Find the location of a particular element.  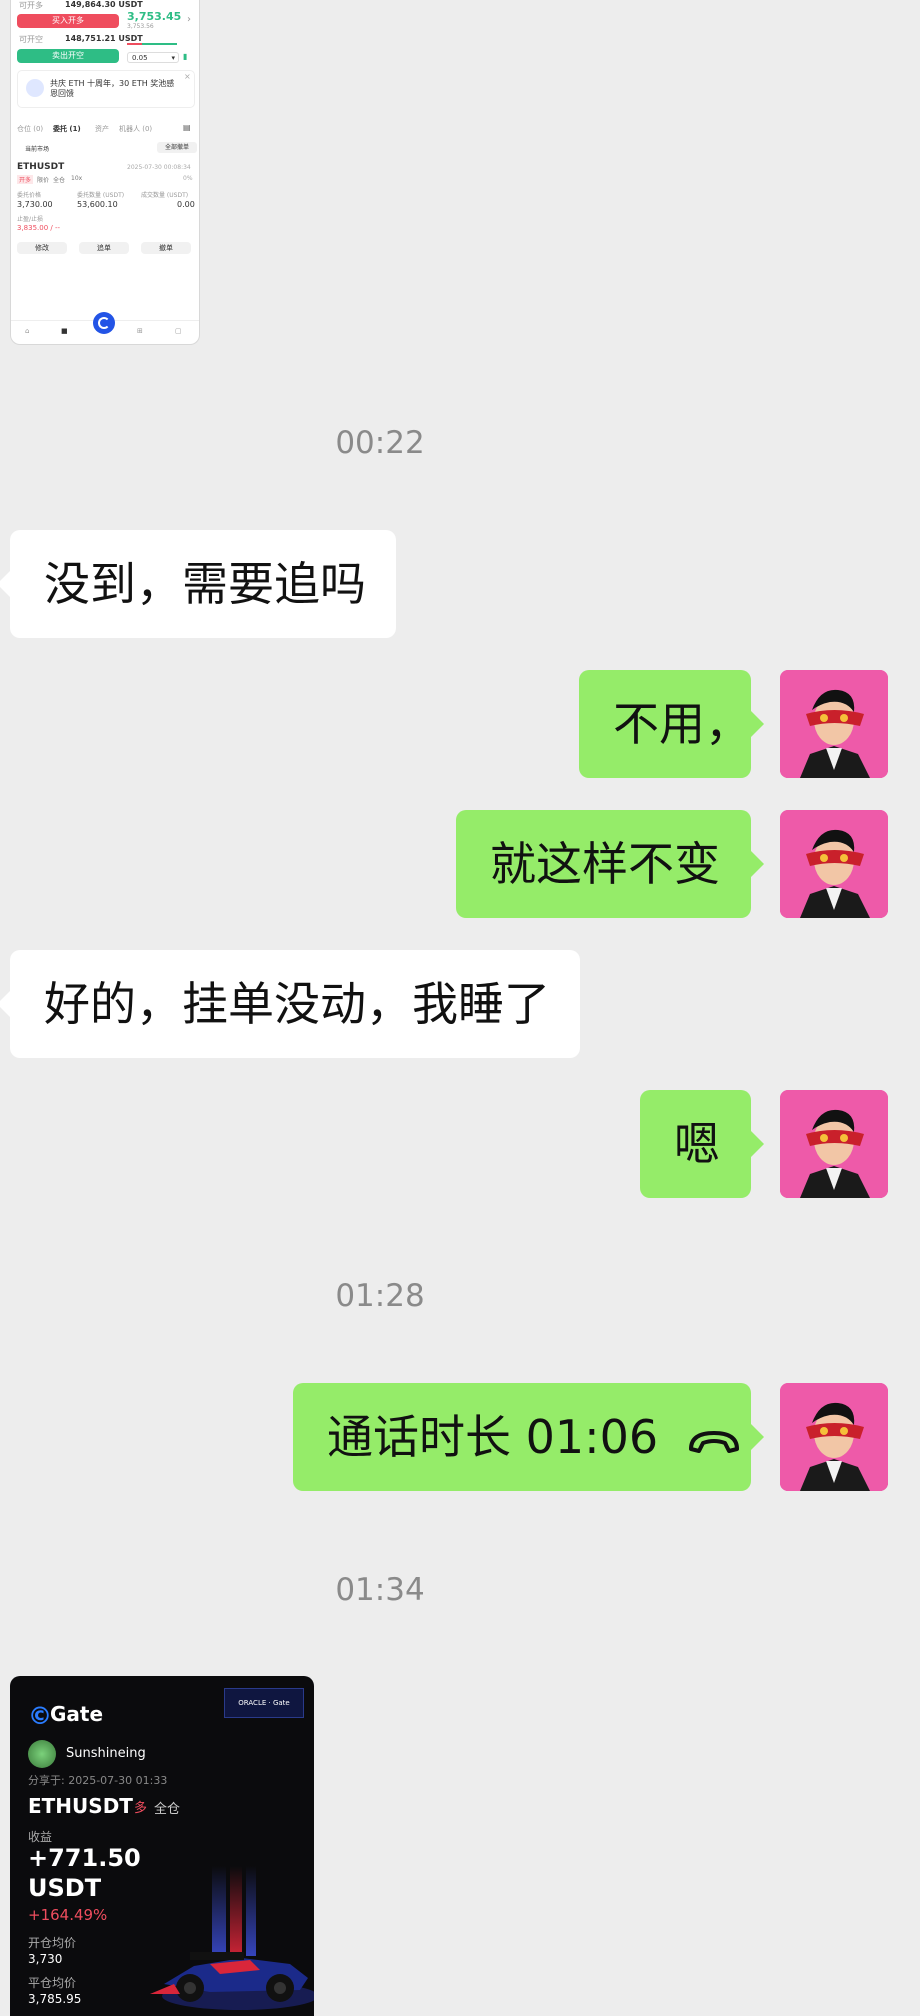

order-price: 3,730.00 is located at coordinates (35, 204).